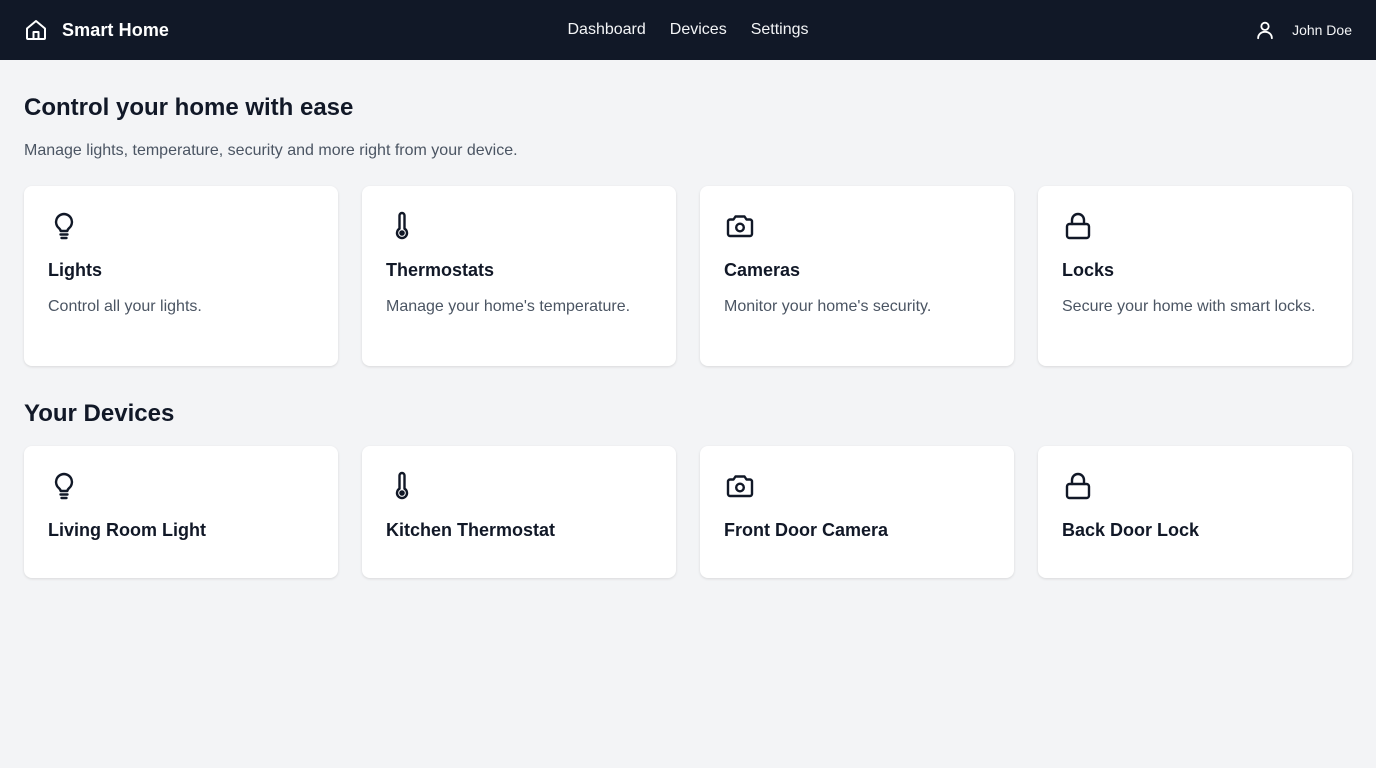 The height and width of the screenshot is (768, 1376). Describe the element at coordinates (440, 270) in the screenshot. I see `feature-title: Thermostats` at that location.